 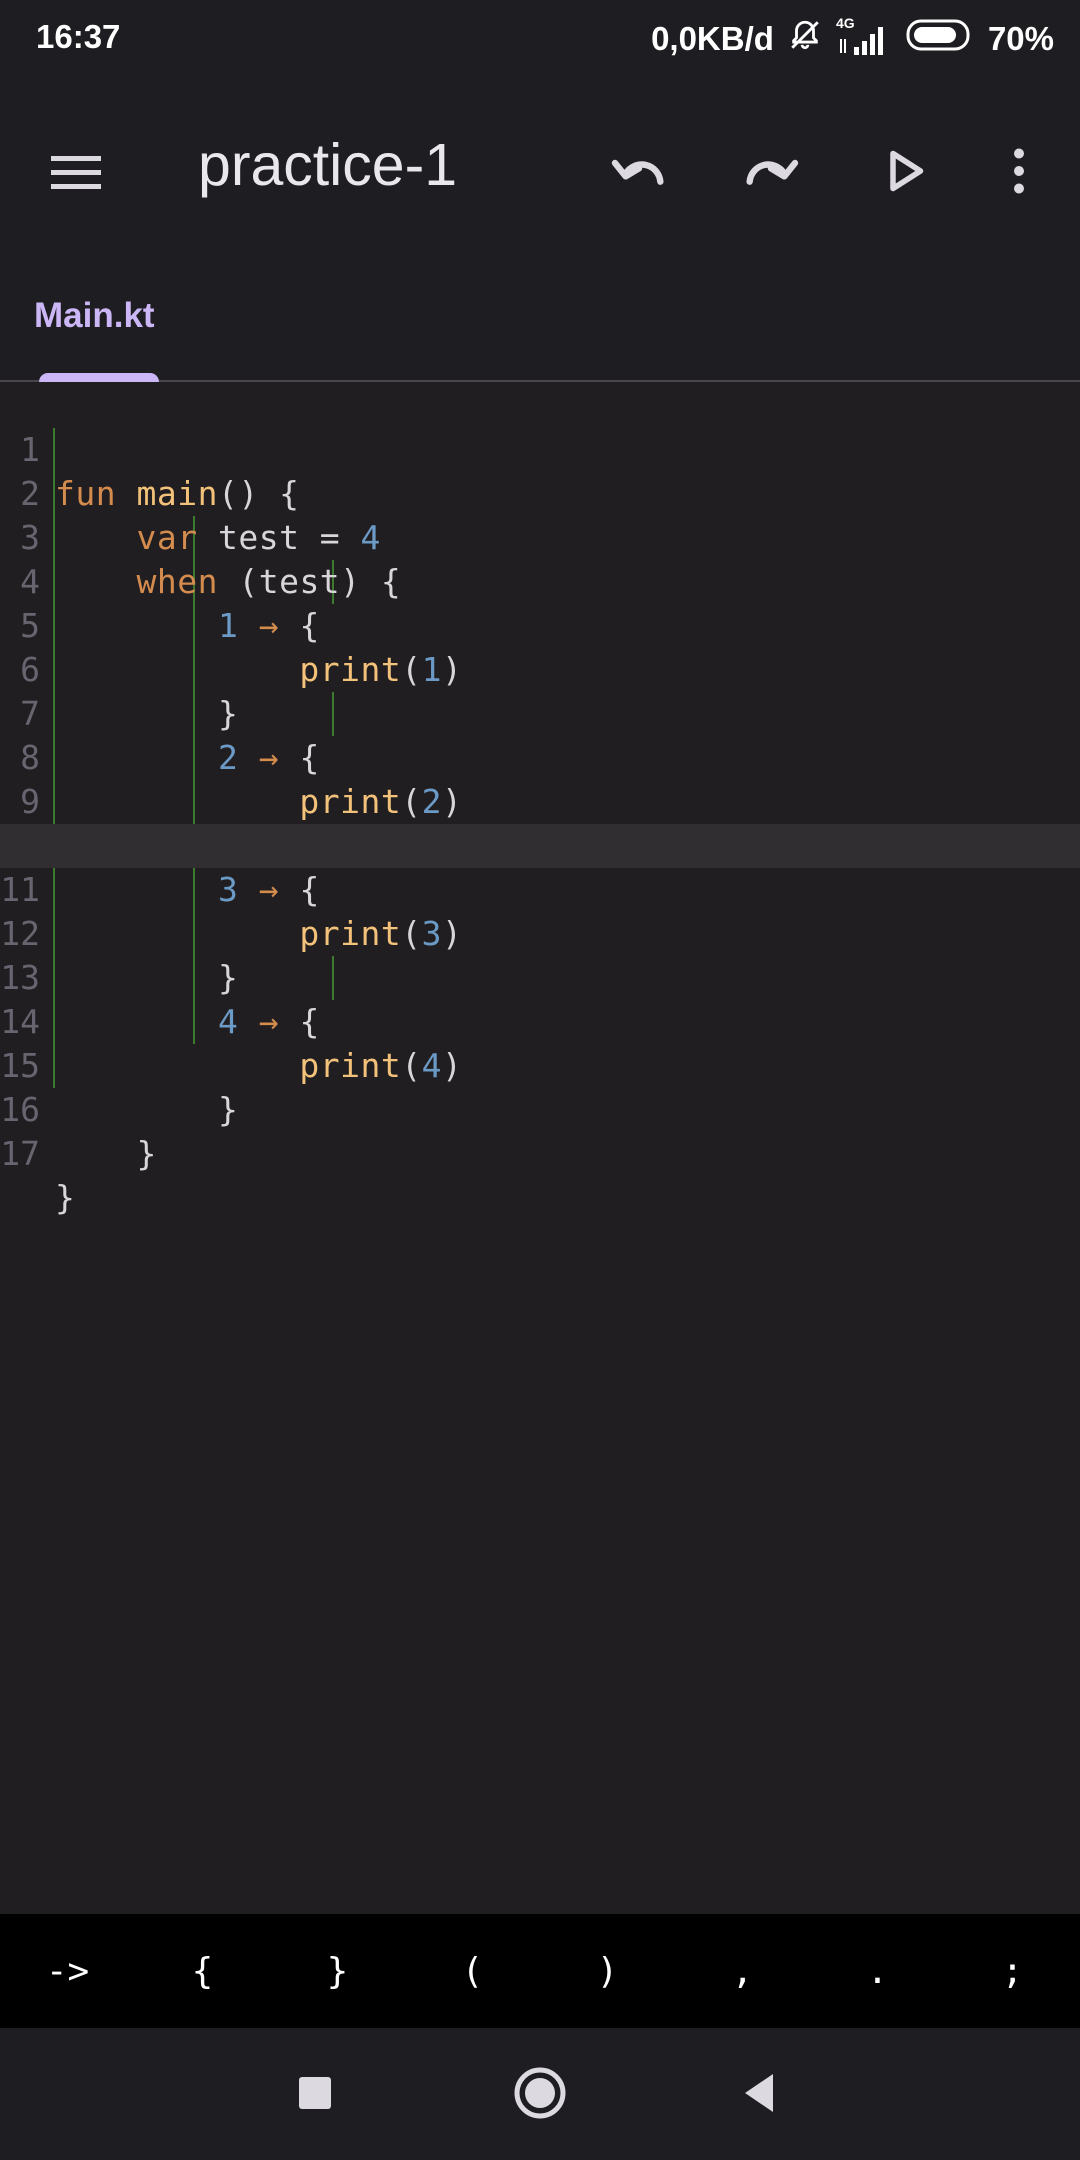 What do you see at coordinates (65, 1197) in the screenshot?
I see `code-text: }` at bounding box center [65, 1197].